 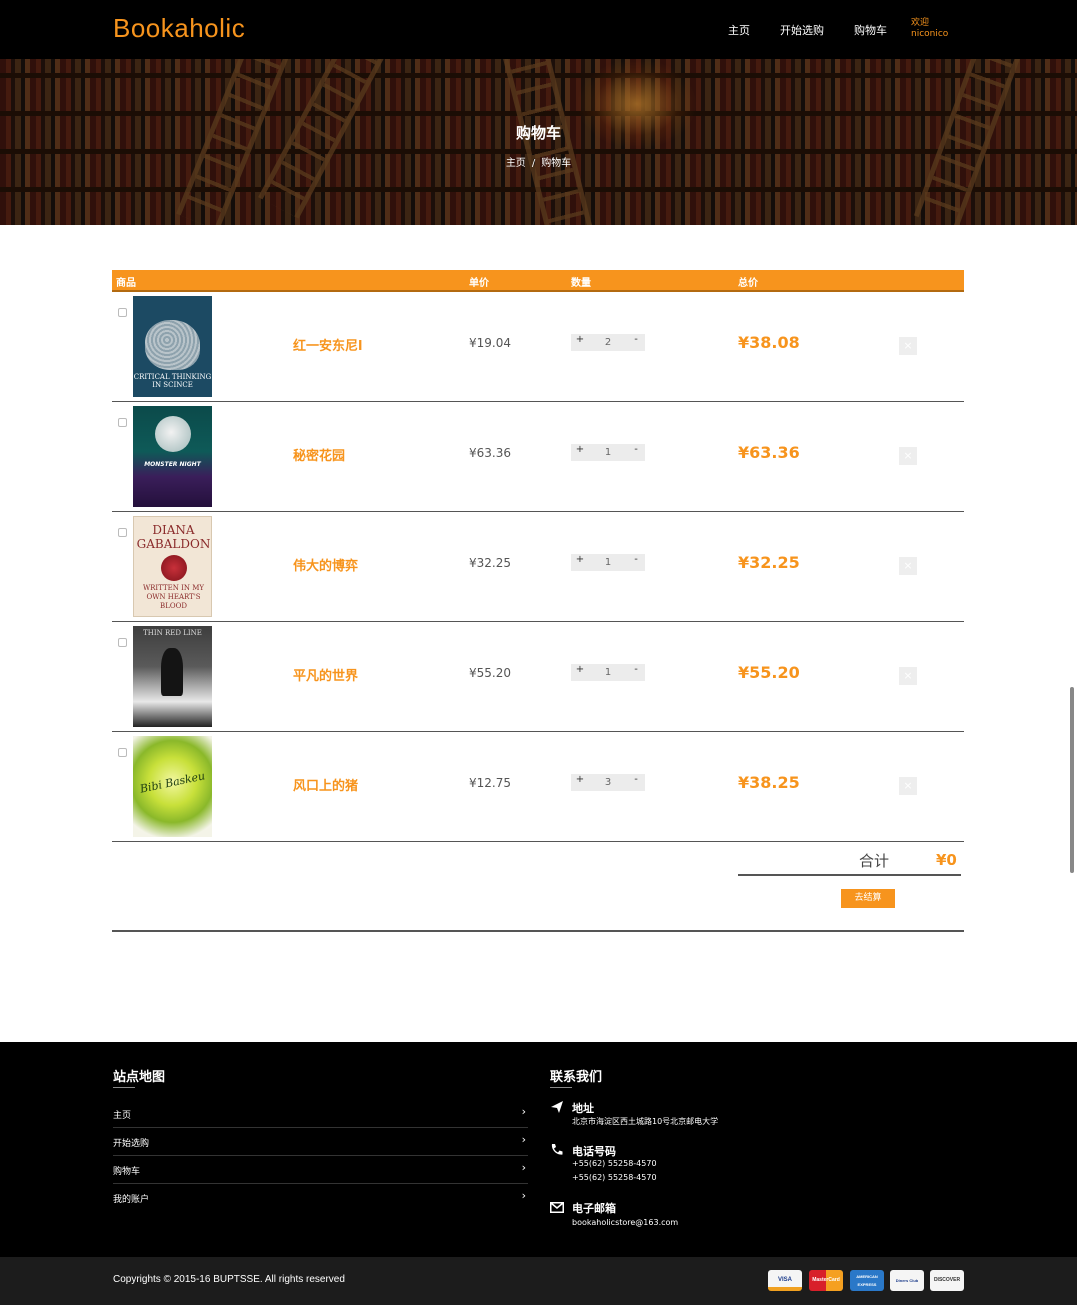 I want to click on moon-illustration, so click(x=173, y=434).